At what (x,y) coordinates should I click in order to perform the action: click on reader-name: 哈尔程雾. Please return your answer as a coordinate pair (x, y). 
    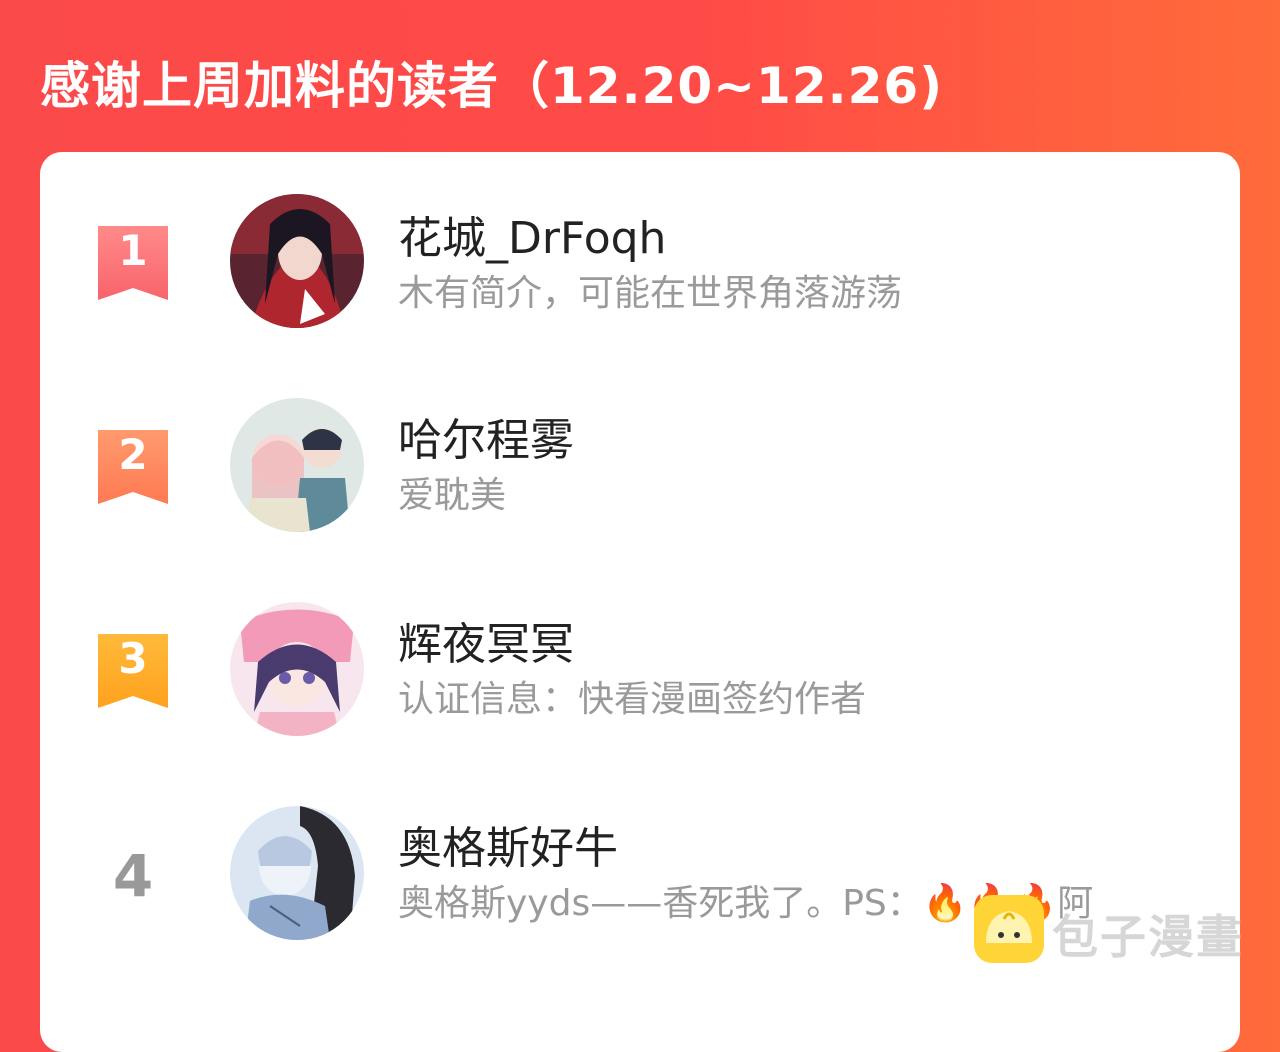
    Looking at the image, I should click on (486, 440).